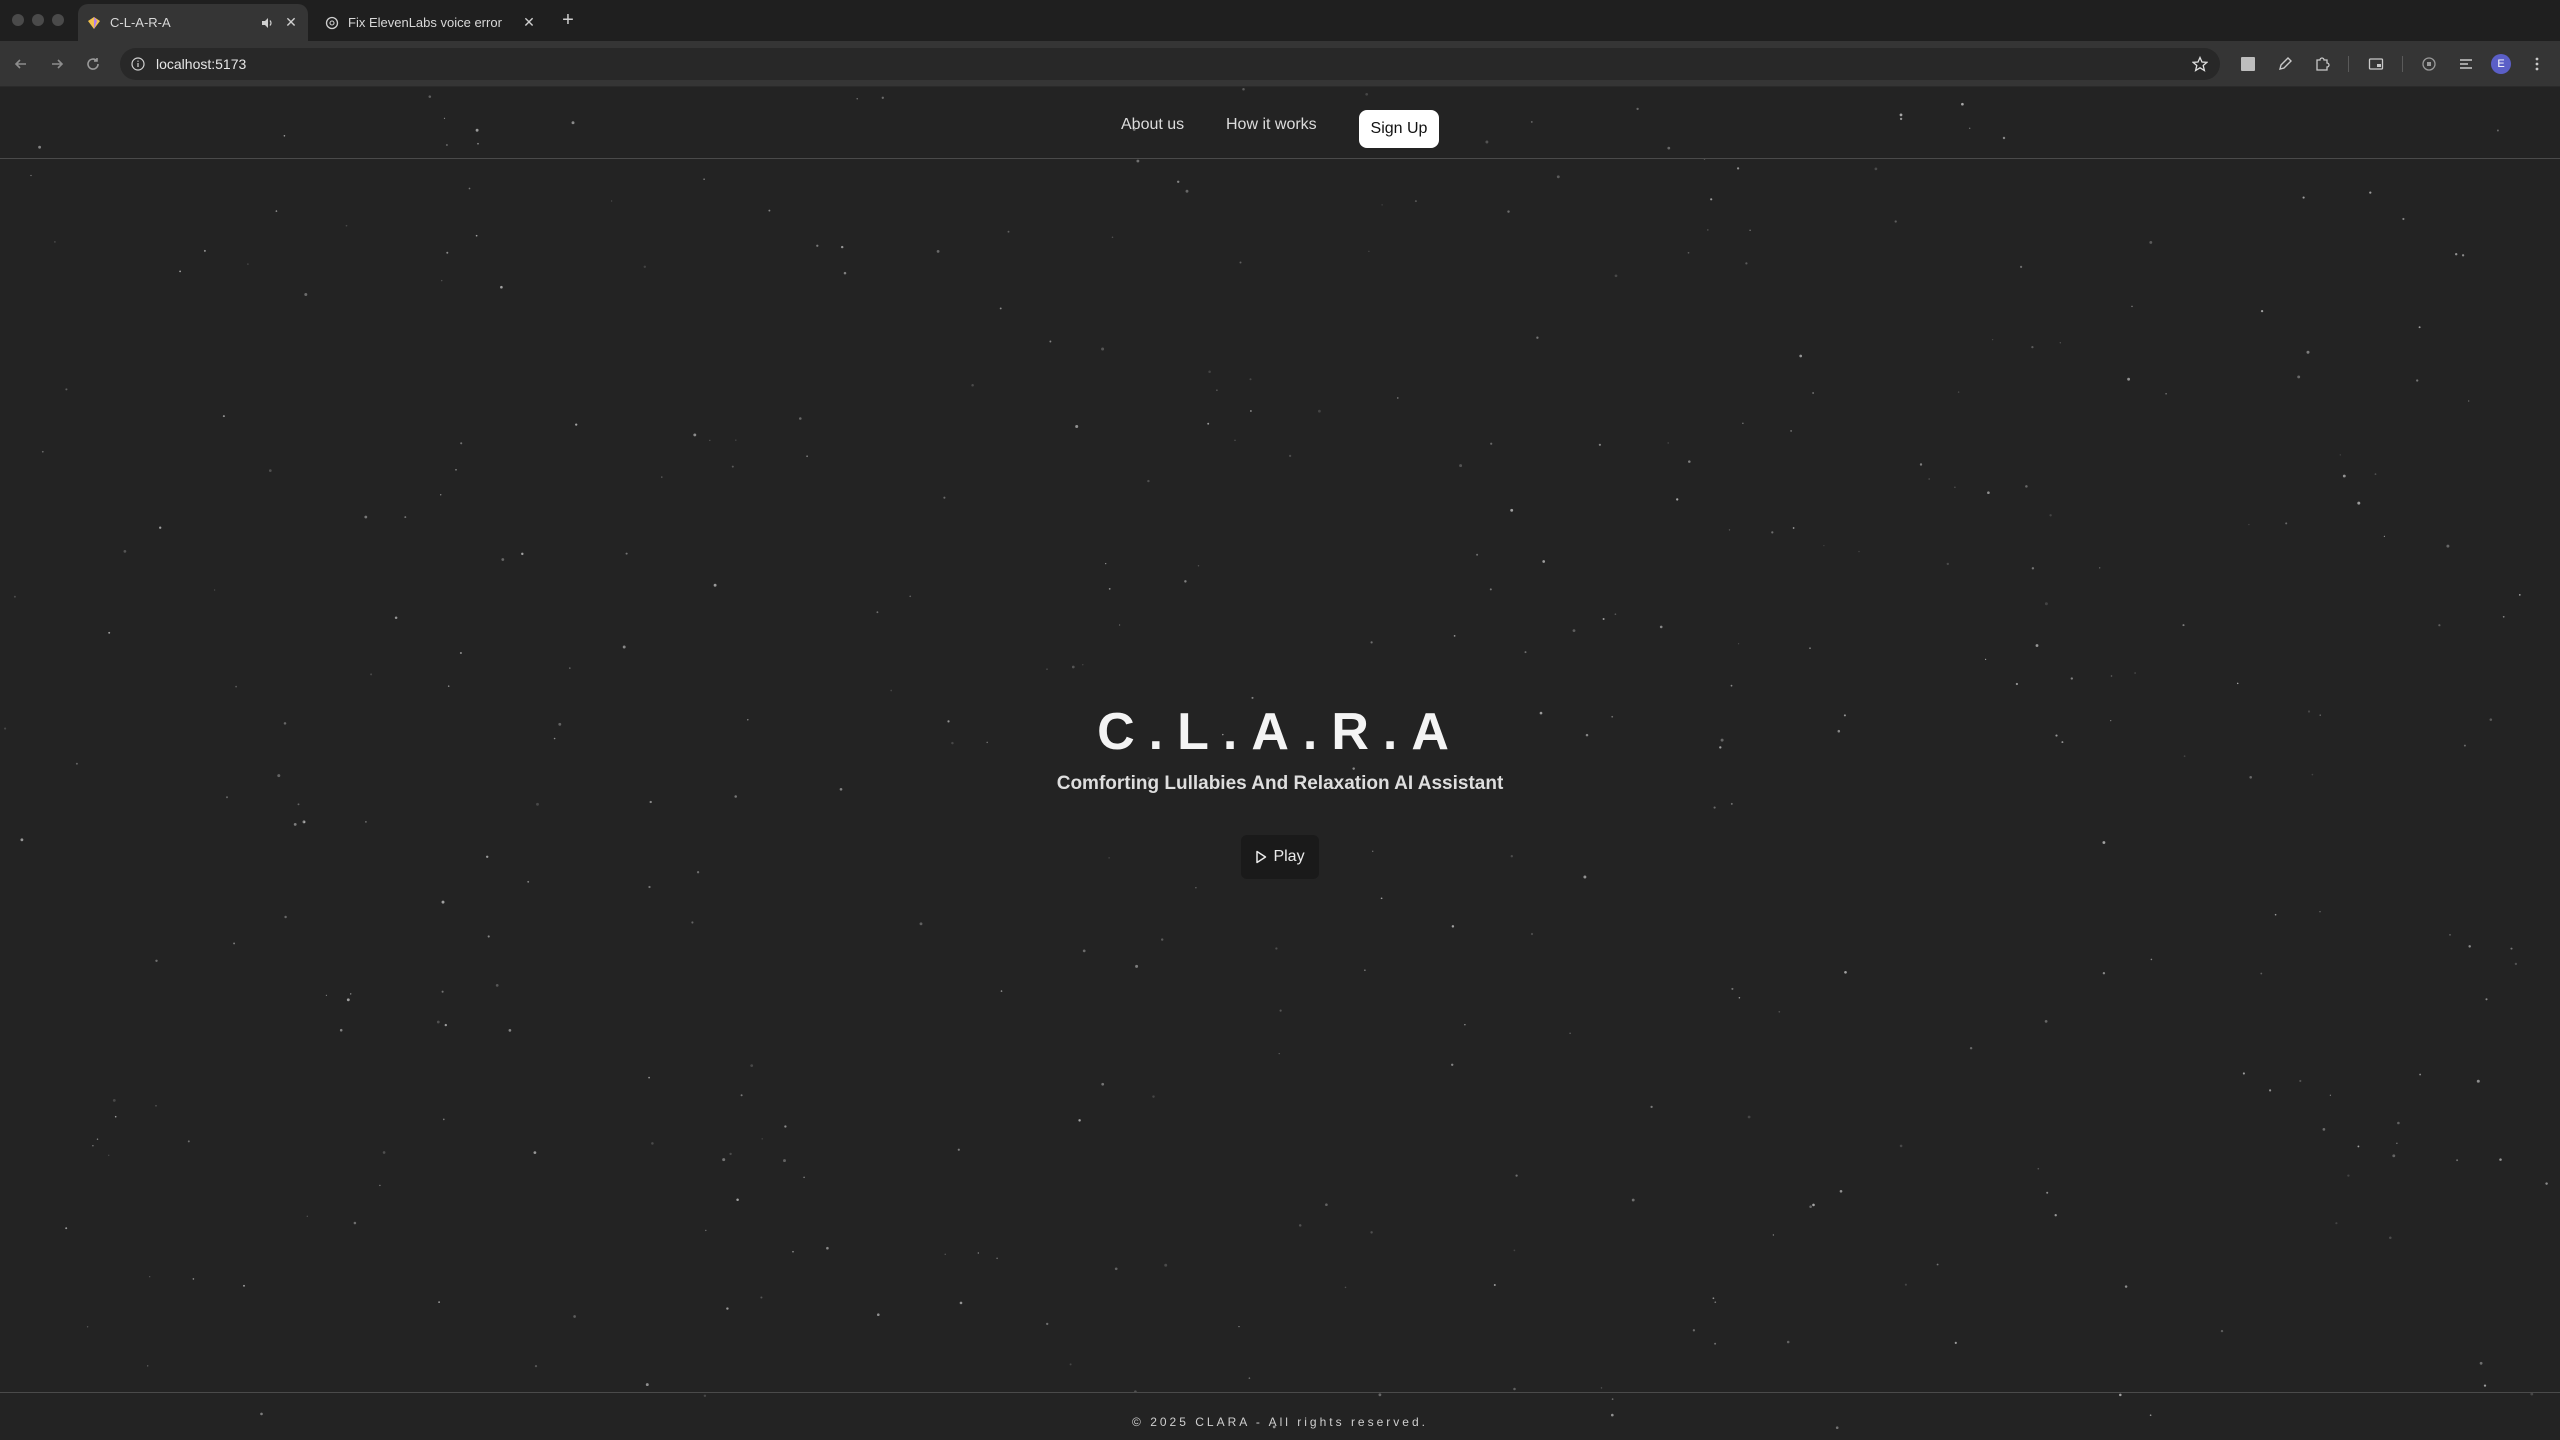 This screenshot has width=2560, height=1440. Describe the element at coordinates (18, 20) in the screenshot. I see `window-close-control` at that location.